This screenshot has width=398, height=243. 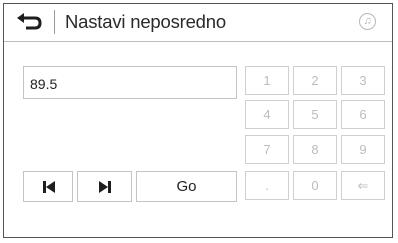 I want to click on previous-station-button, so click(x=48, y=186).